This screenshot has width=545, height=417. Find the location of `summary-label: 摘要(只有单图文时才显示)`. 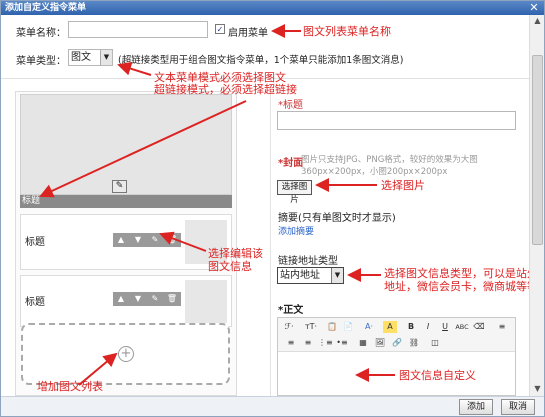

summary-label: 摘要(只有单图文时才显示) is located at coordinates (337, 218).